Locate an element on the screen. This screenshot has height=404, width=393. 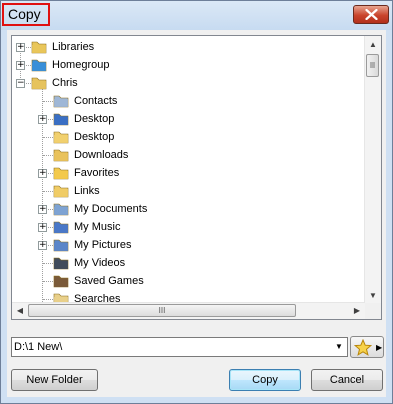
folder-icon is located at coordinates (61, 137).